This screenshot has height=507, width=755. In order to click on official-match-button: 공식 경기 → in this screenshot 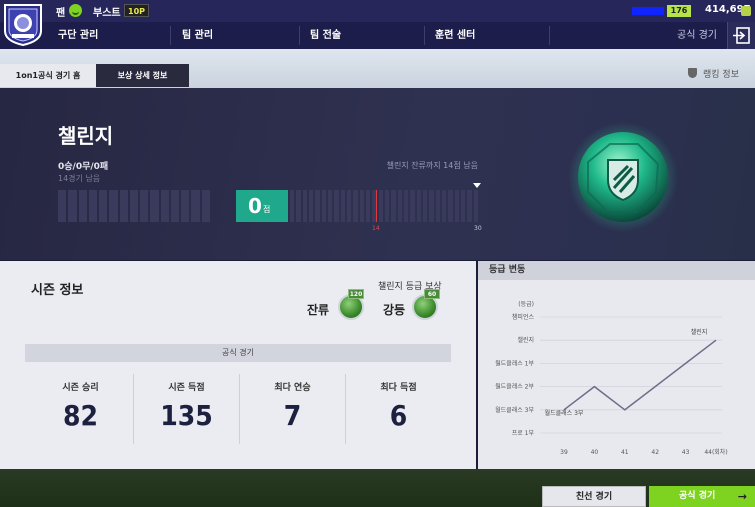, I will do `click(702, 496)`.